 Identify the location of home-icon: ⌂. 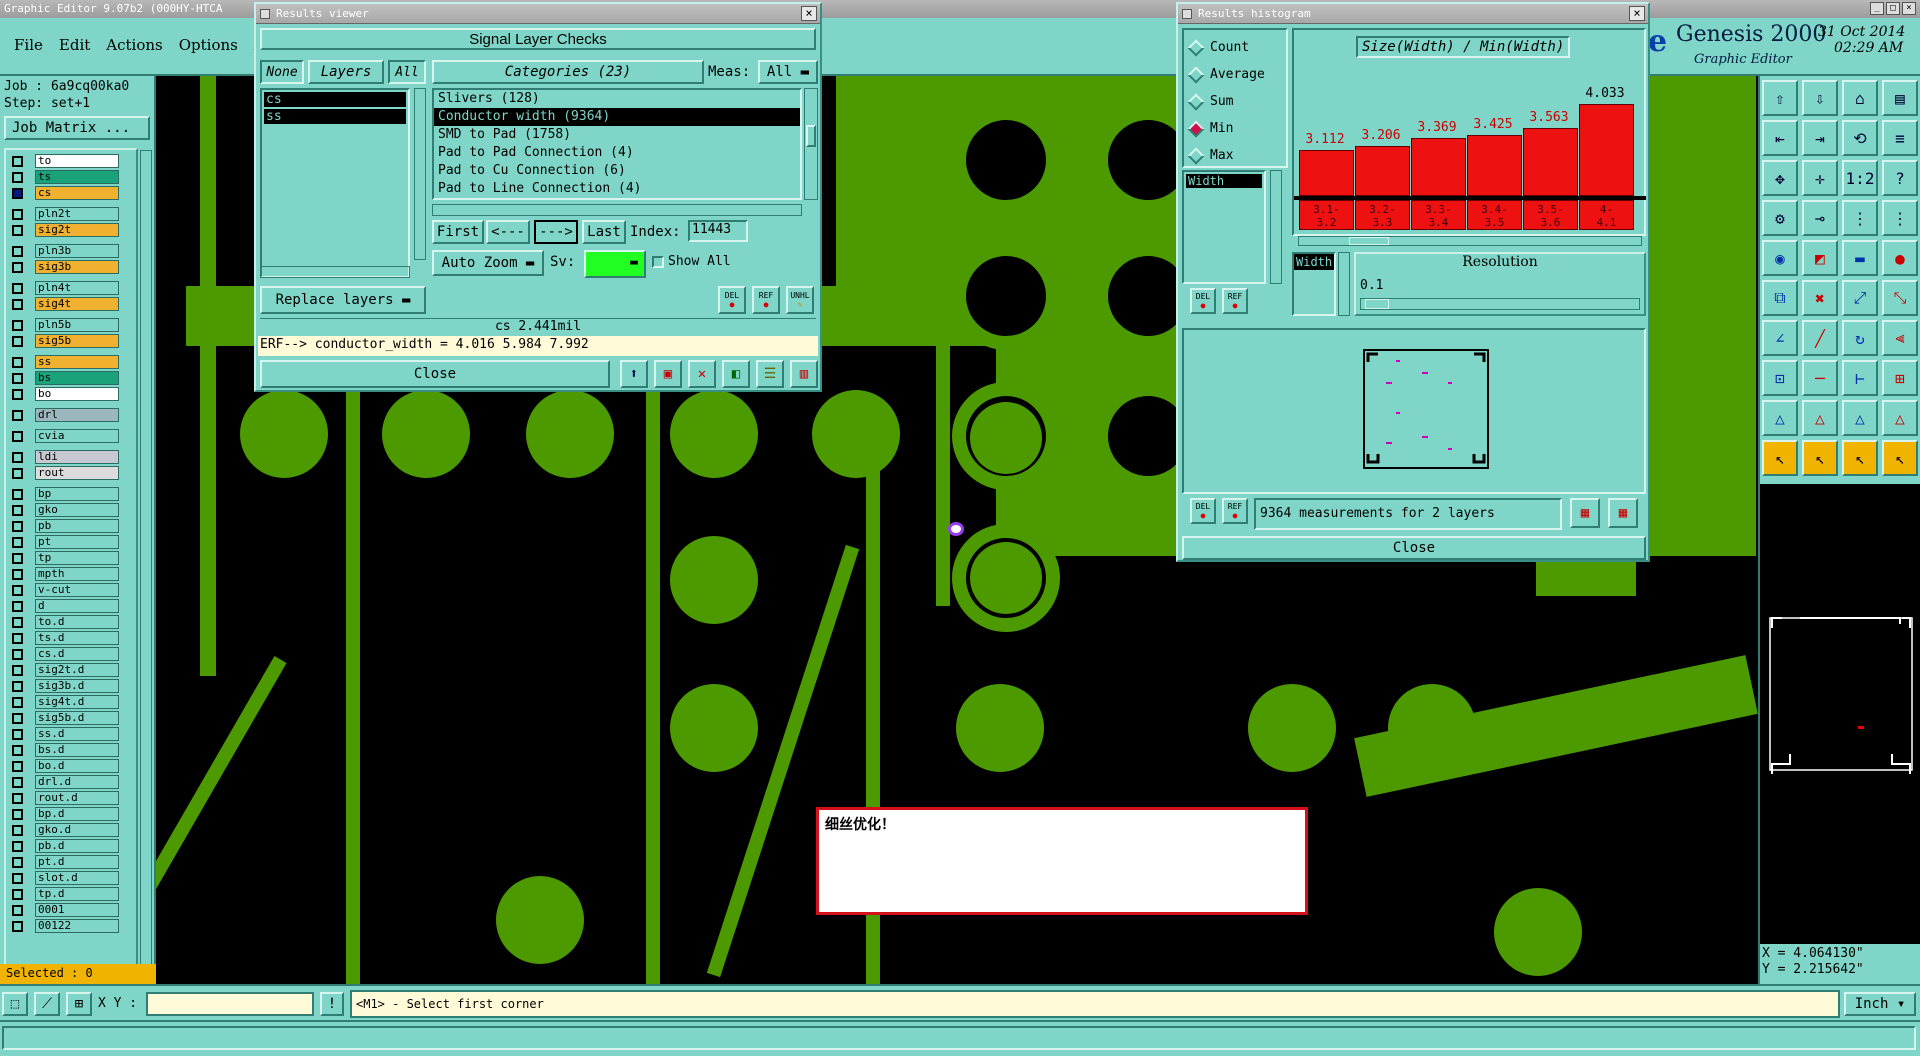
(1860, 98).